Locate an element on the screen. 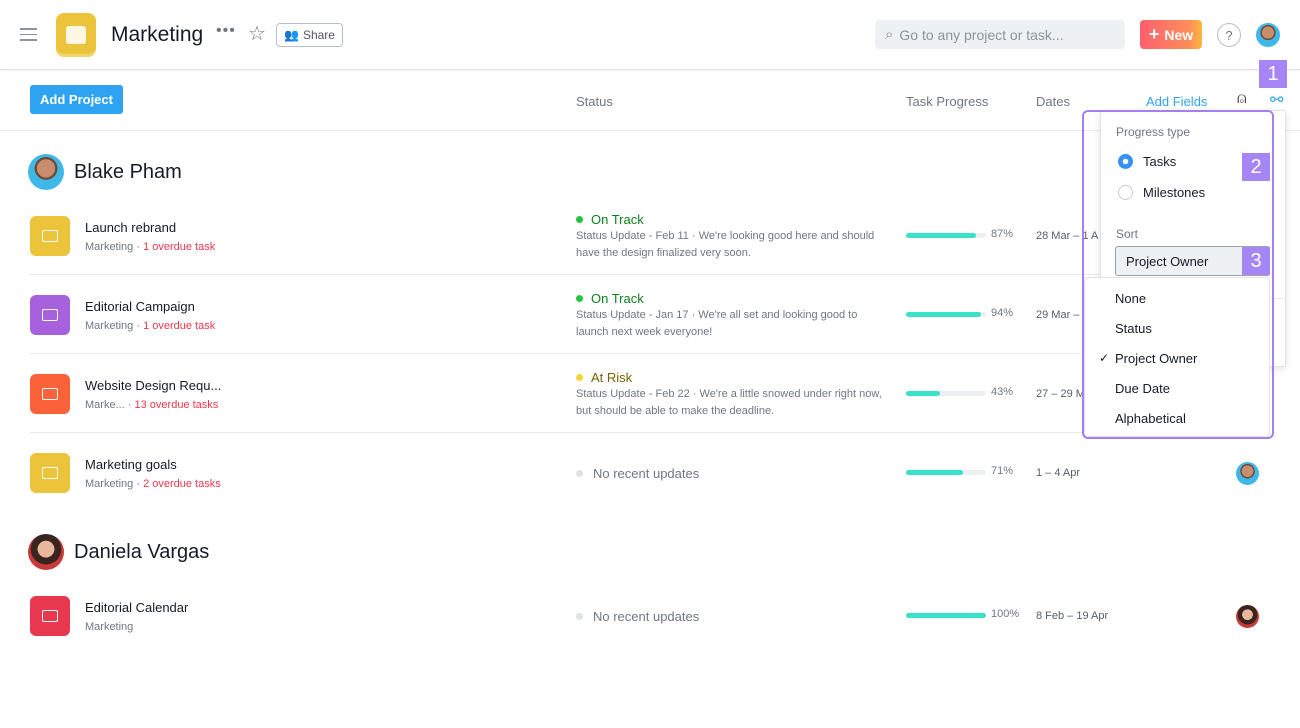 The height and width of the screenshot is (728, 1300). person-icon: ⍝ is located at coordinates (1242, 99).